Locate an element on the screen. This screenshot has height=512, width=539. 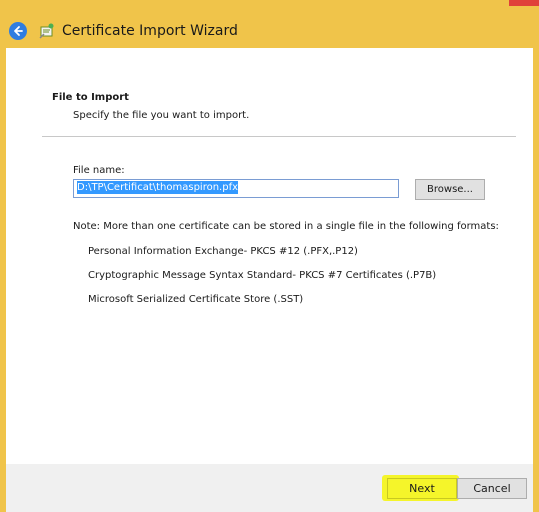
divider is located at coordinates (279, 136).